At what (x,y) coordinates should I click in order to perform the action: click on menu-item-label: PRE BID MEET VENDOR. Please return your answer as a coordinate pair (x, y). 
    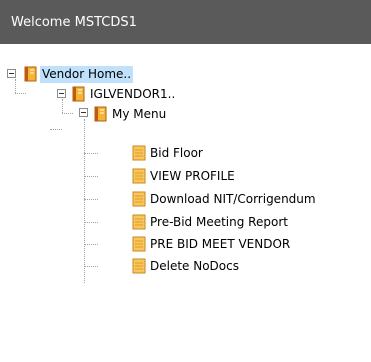
    Looking at the image, I should click on (220, 244).